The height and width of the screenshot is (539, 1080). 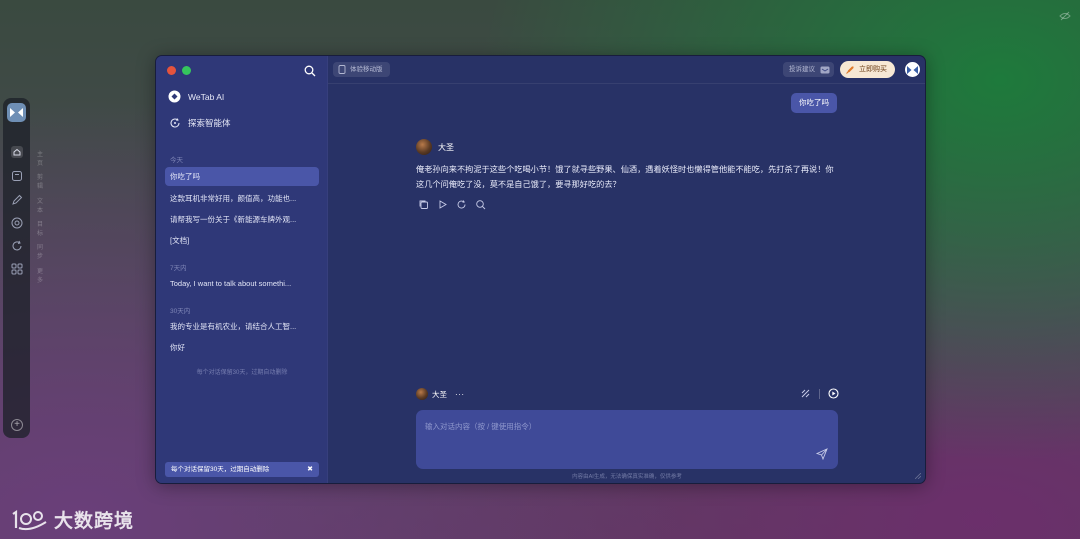 I want to click on dock-label: 剪辑, so click(x=40, y=182).